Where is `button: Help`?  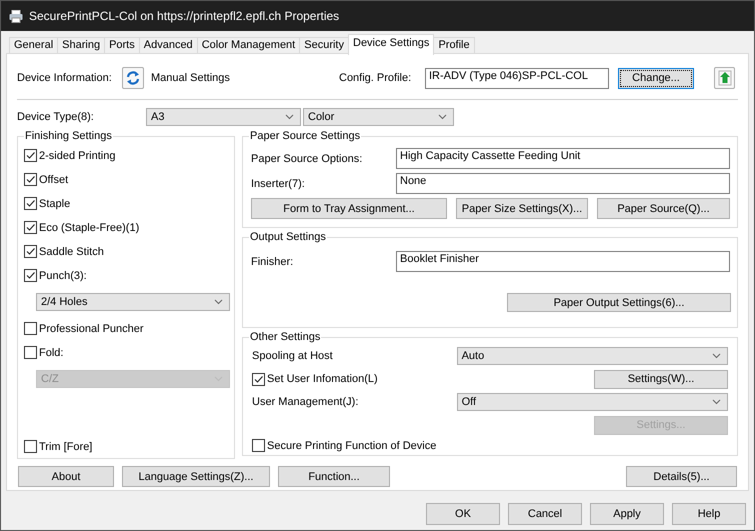 button: Help is located at coordinates (709, 514).